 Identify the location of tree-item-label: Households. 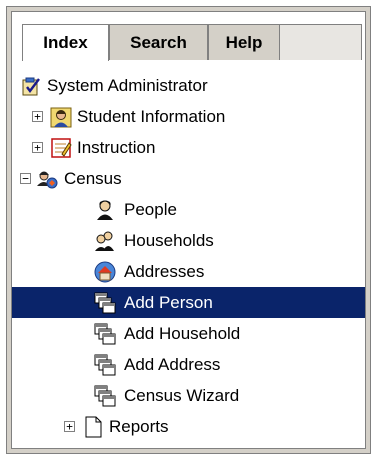
(169, 240).